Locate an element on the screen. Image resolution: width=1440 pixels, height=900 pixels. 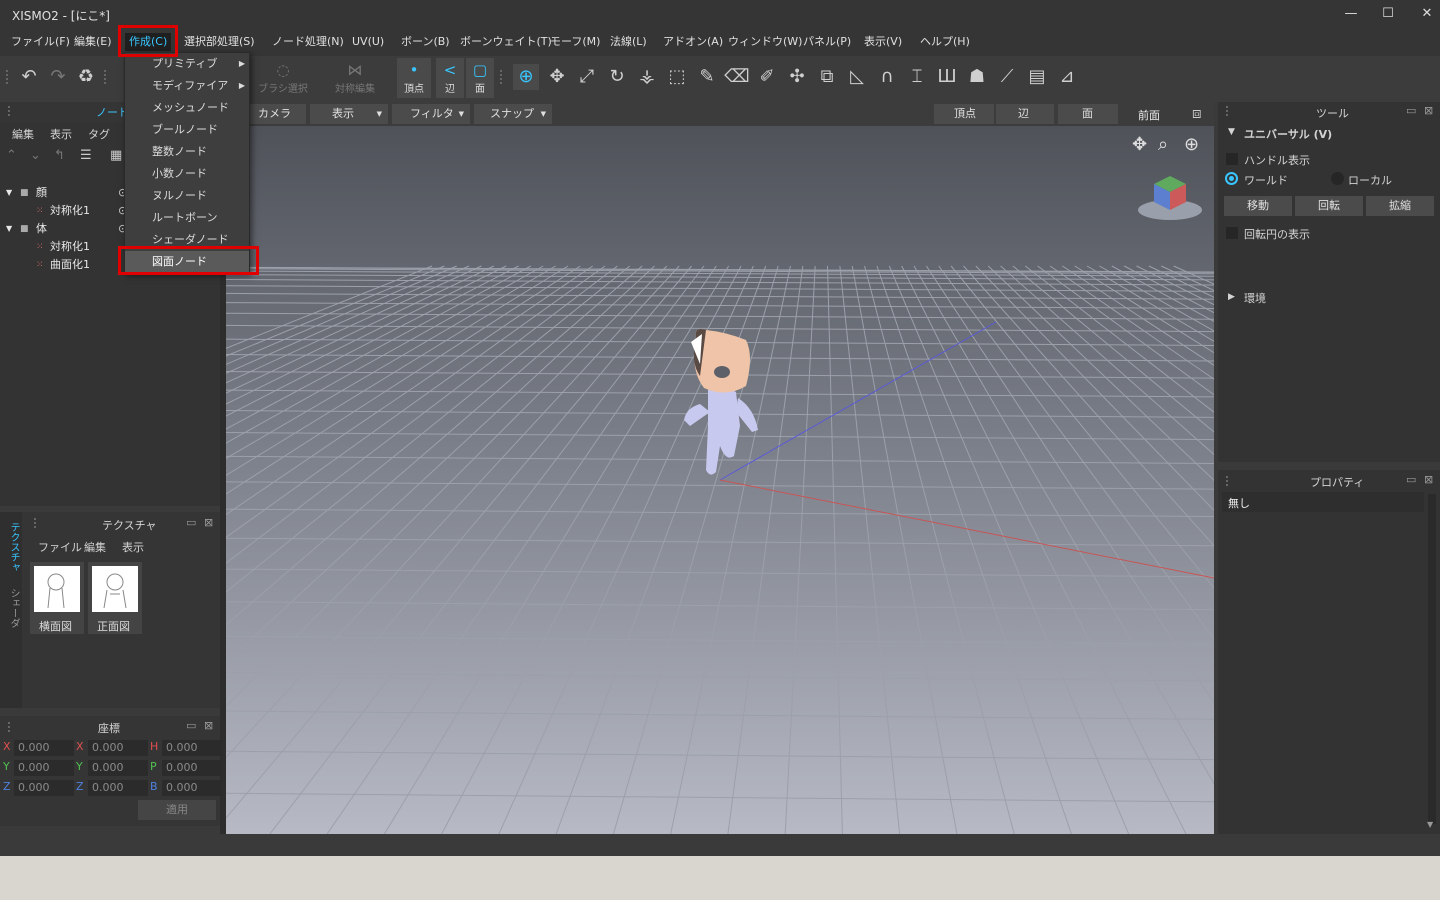
rotation-circle-checkbox is located at coordinates (1232, 233).